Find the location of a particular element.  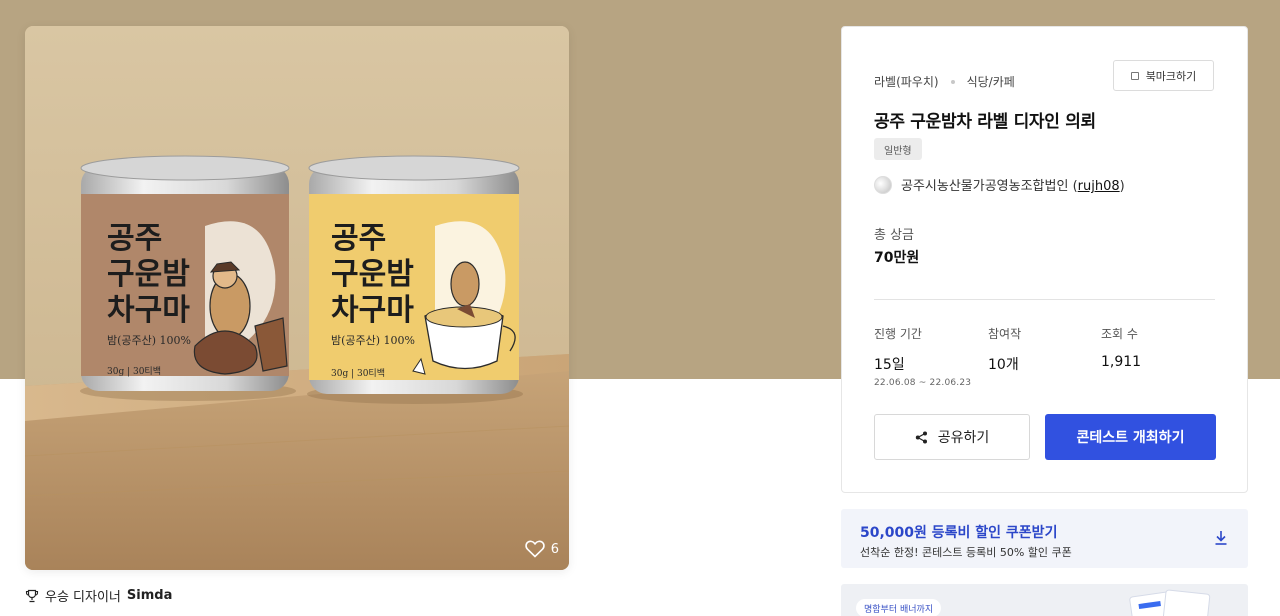

promo-tag: 명함부터 배너까지 is located at coordinates (899, 607).